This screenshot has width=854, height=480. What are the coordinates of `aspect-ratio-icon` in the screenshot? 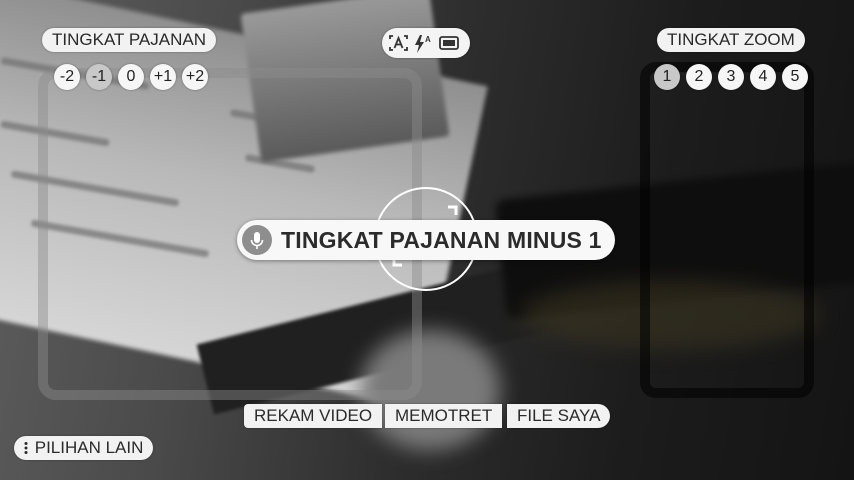 It's located at (449, 43).